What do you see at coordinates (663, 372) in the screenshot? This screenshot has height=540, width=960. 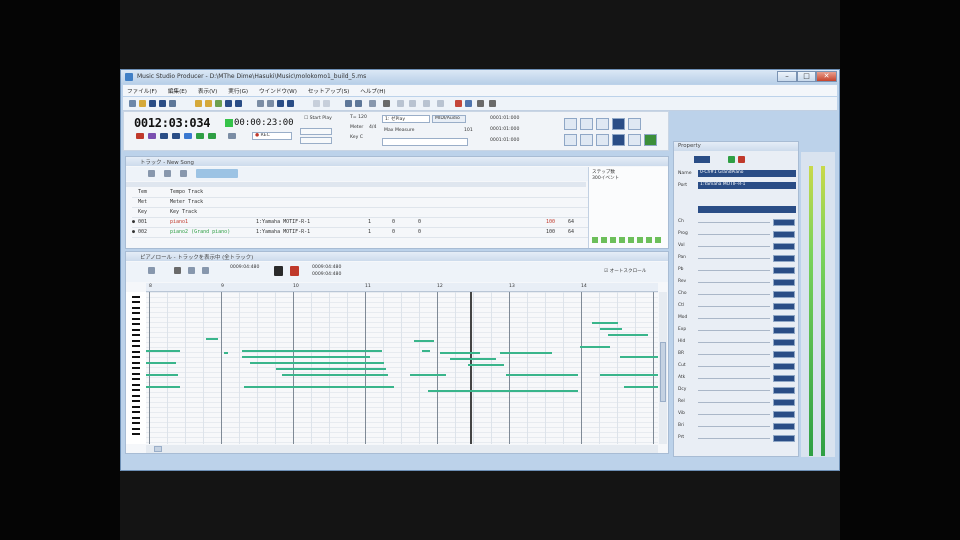 I see `scrollbar-thumb` at bounding box center [663, 372].